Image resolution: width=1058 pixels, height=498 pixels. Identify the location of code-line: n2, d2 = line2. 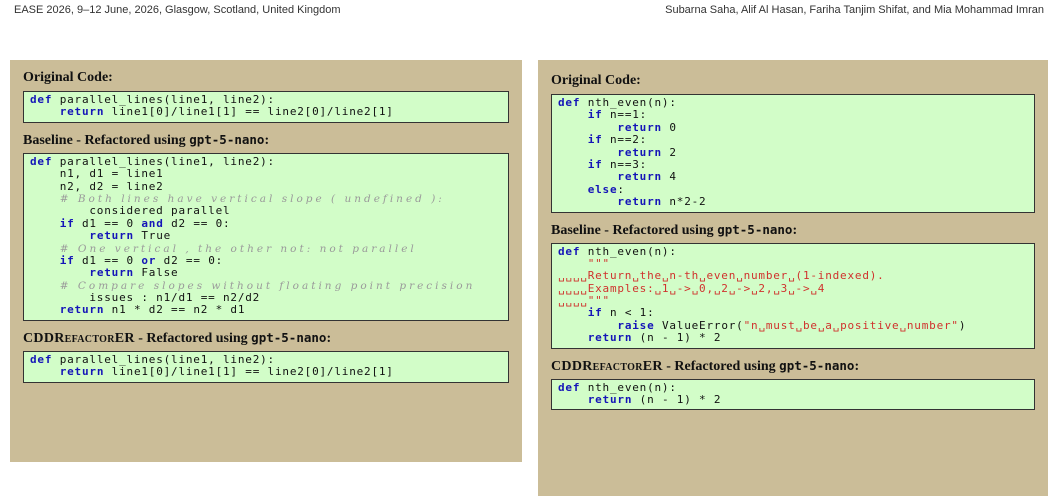
(97, 186).